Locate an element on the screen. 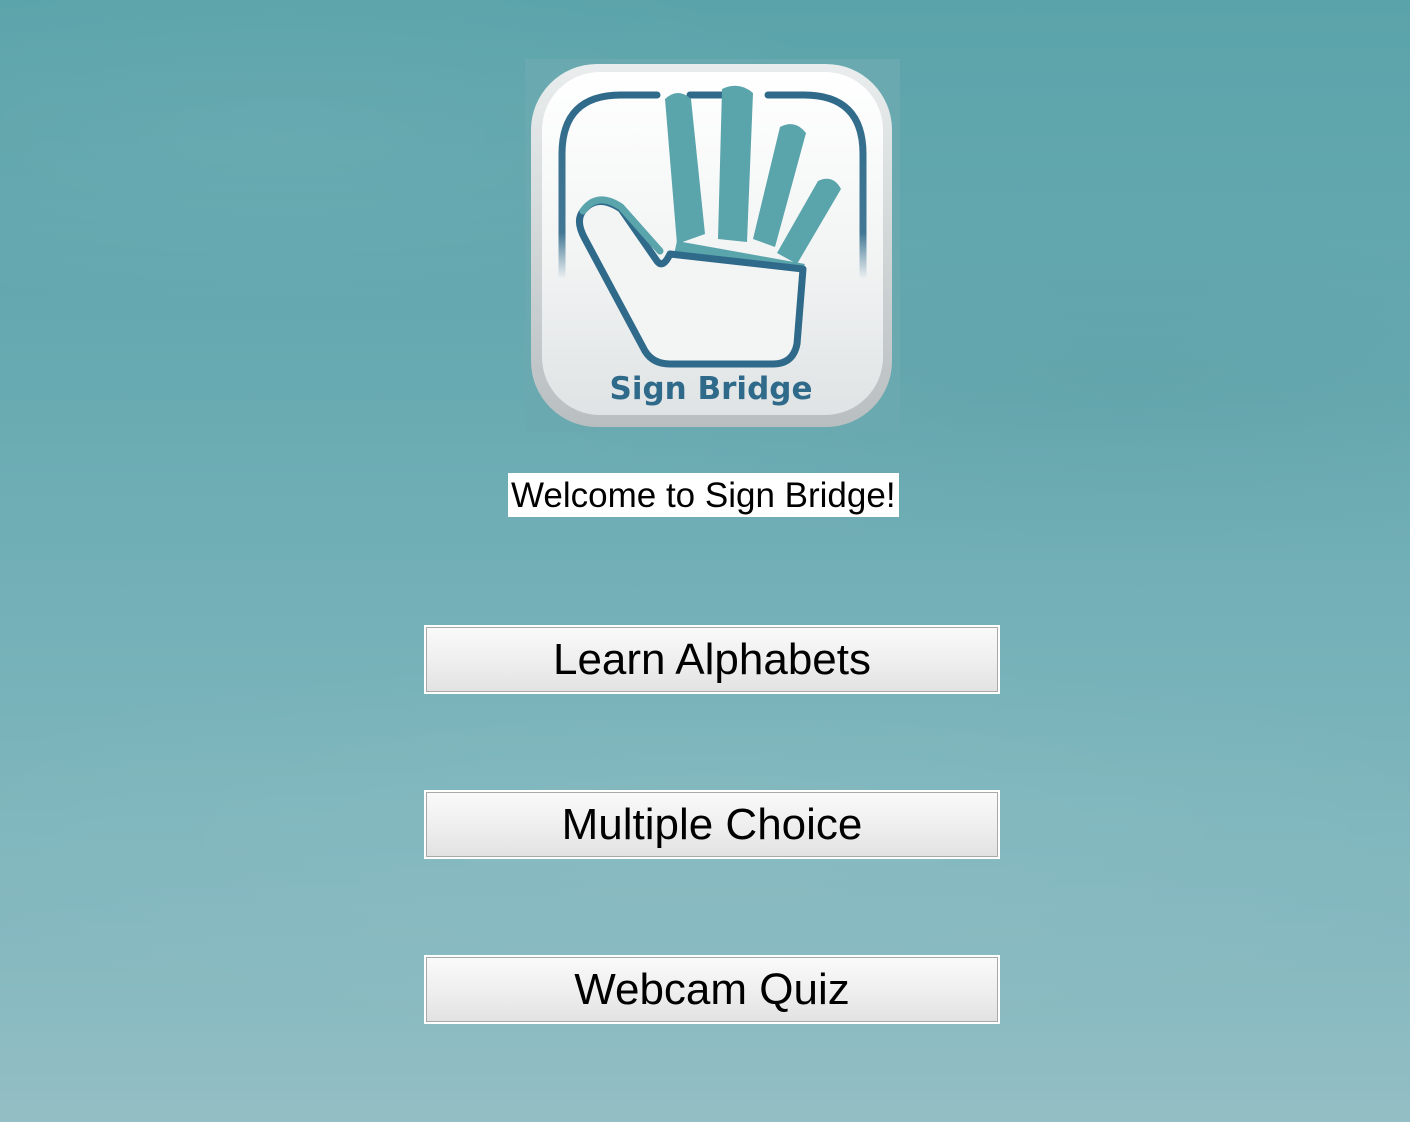 Image resolution: width=1410 pixels, height=1122 pixels. logo-text: Sign Bridge is located at coordinates (711, 389).